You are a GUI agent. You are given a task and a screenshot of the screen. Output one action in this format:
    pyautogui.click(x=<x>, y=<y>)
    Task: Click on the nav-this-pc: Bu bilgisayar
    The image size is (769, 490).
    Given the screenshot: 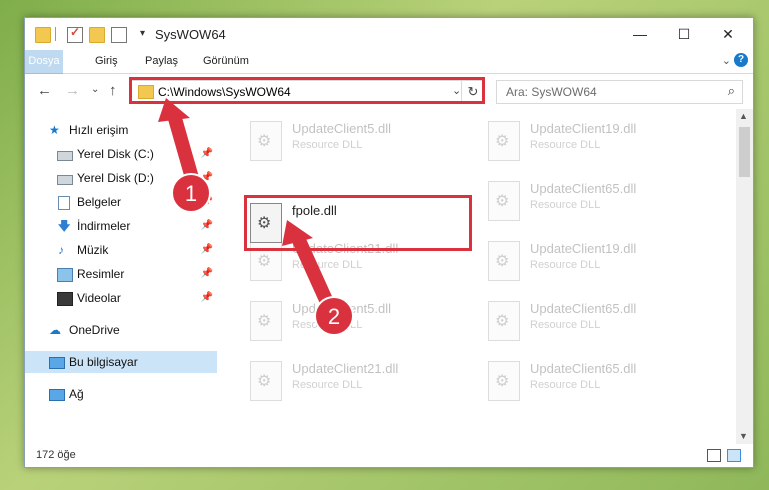 What is the action you would take?
    pyautogui.click(x=121, y=362)
    